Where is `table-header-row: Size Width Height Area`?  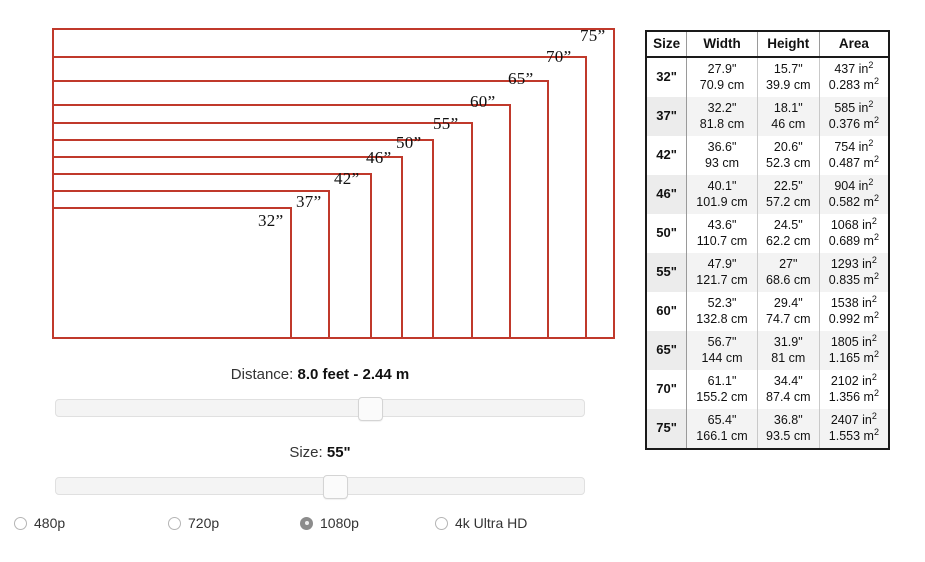 table-header-row: Size Width Height Area is located at coordinates (767, 44).